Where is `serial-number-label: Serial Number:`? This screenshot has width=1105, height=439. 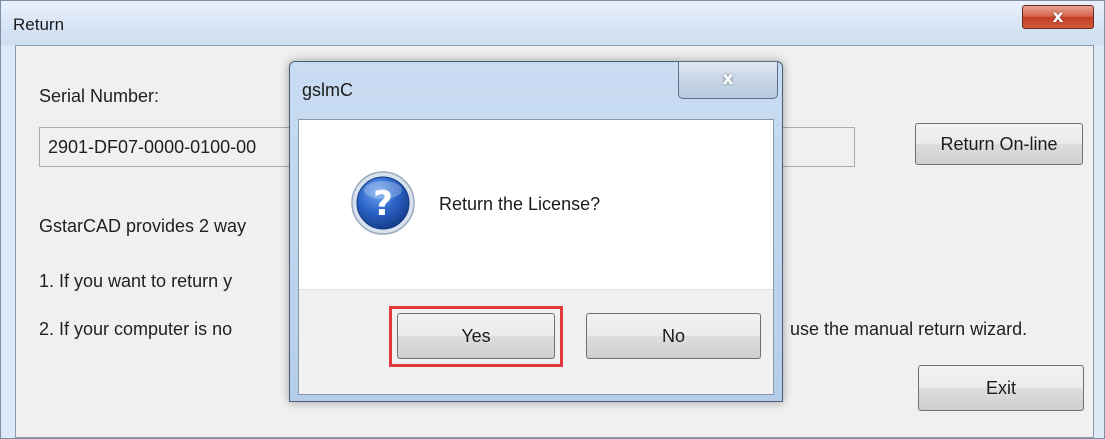 serial-number-label: Serial Number: is located at coordinates (99, 96).